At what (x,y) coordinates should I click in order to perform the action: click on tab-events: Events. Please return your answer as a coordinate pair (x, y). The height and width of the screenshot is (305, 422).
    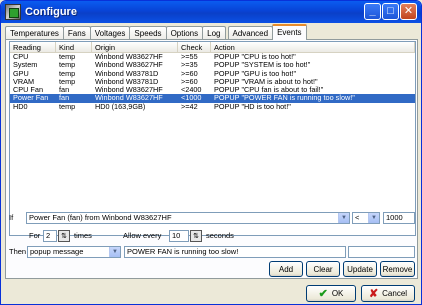
    Looking at the image, I should click on (289, 32).